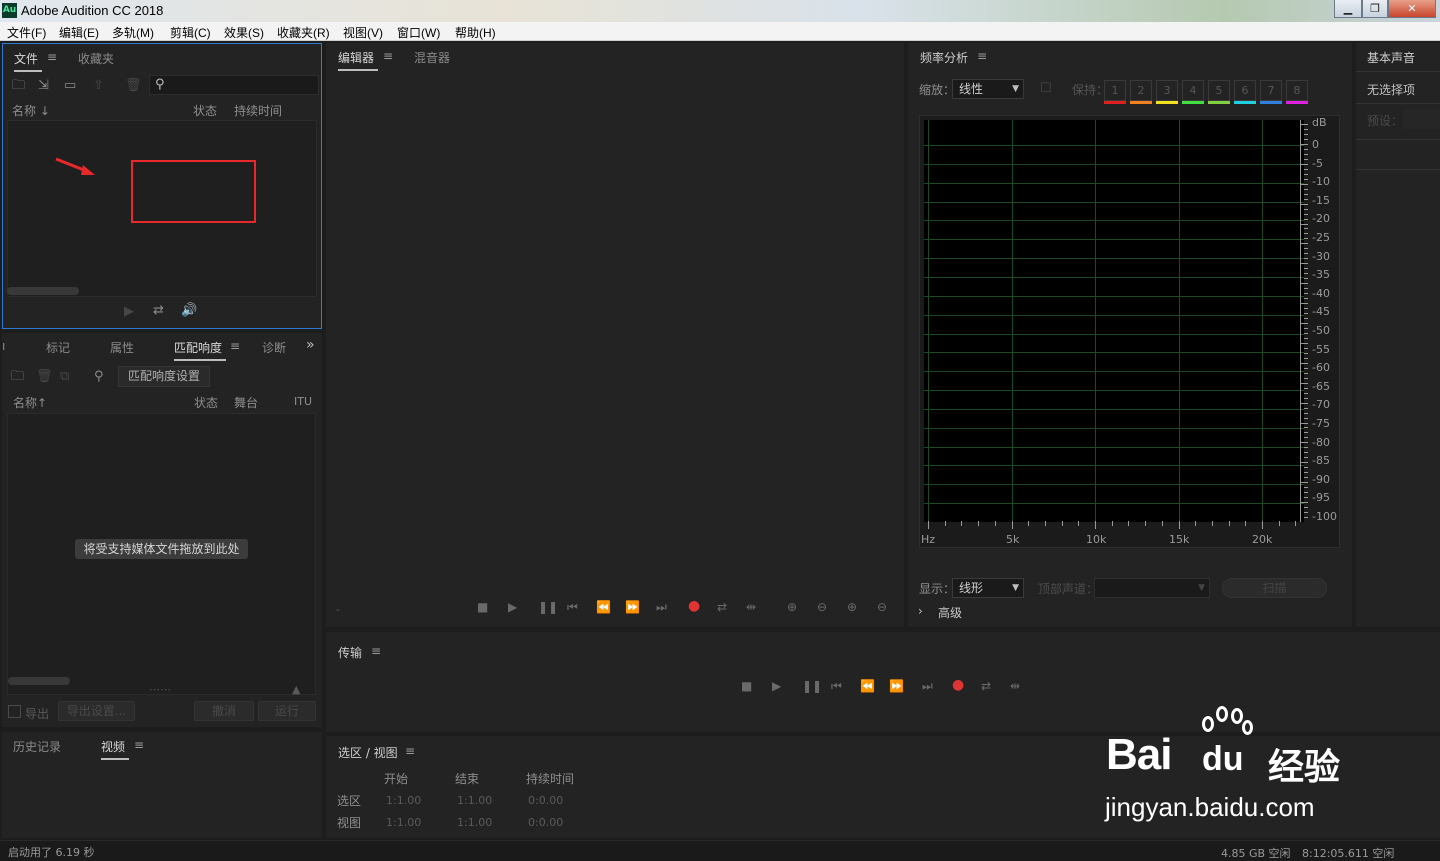  What do you see at coordinates (164, 376) in the screenshot?
I see `match-loudness-settings-button: 匹配响度设置` at bounding box center [164, 376].